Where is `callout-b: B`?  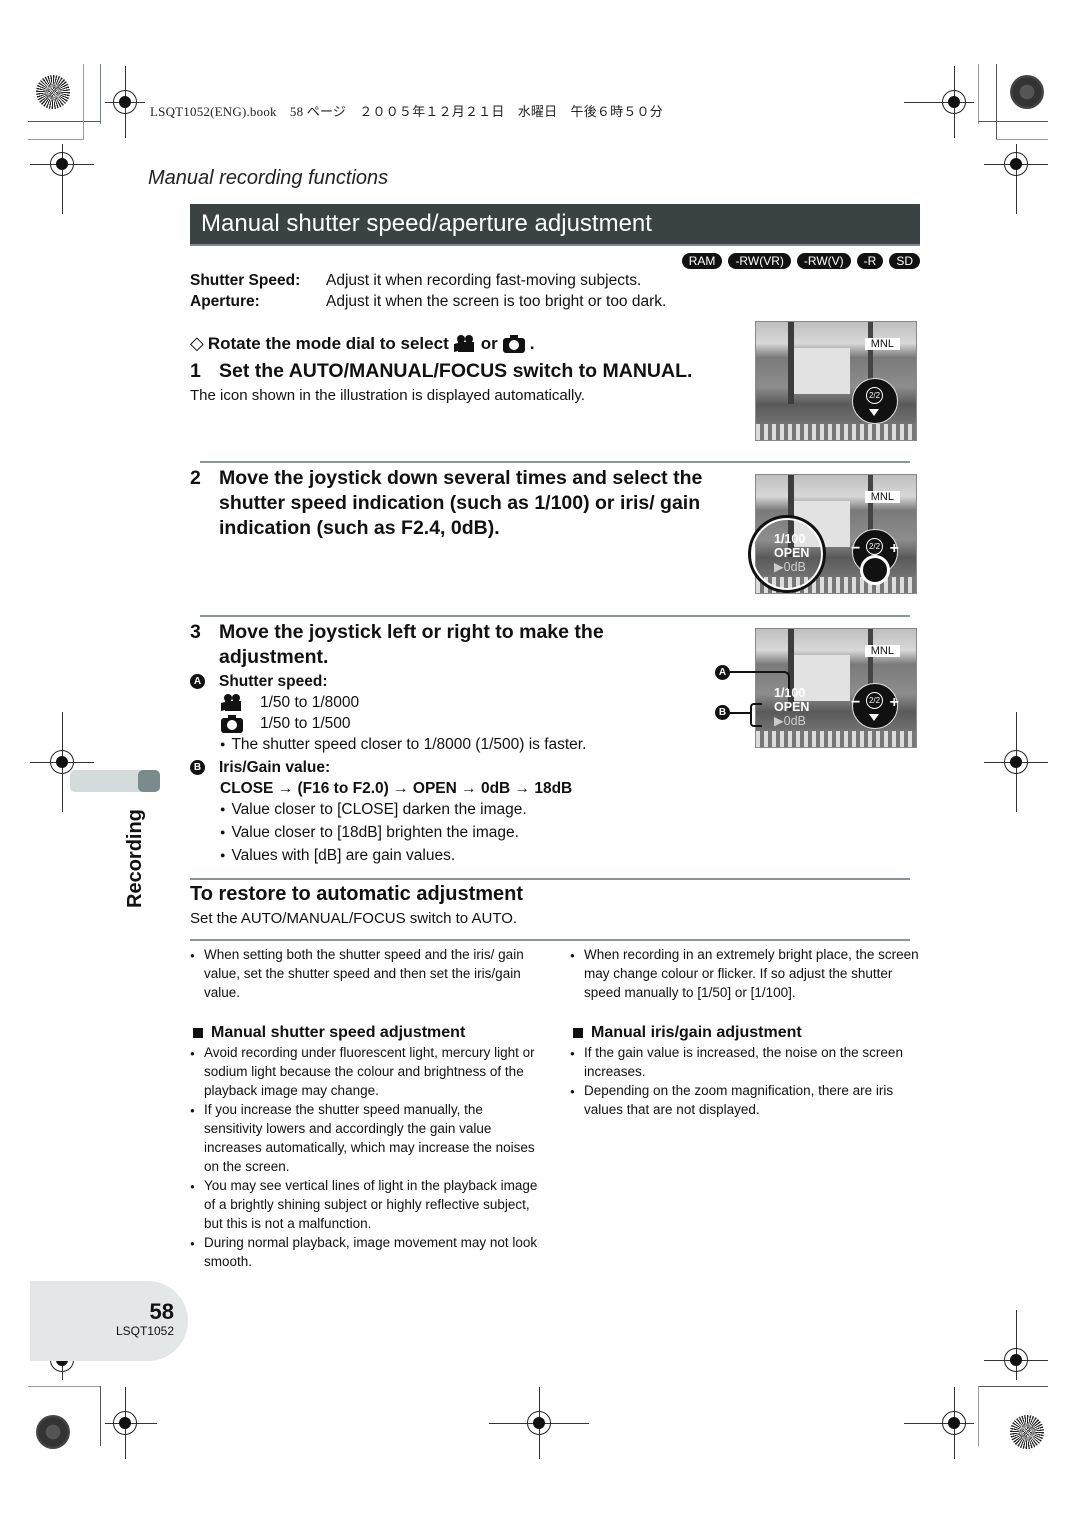
callout-b: B is located at coordinates (722, 712).